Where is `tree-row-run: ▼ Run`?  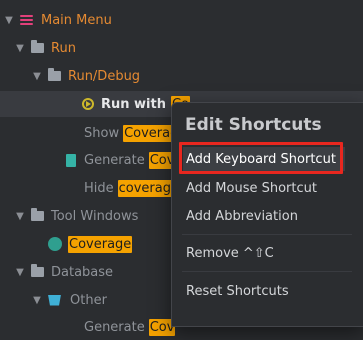 tree-row-run: ▼ Run is located at coordinates (181, 48).